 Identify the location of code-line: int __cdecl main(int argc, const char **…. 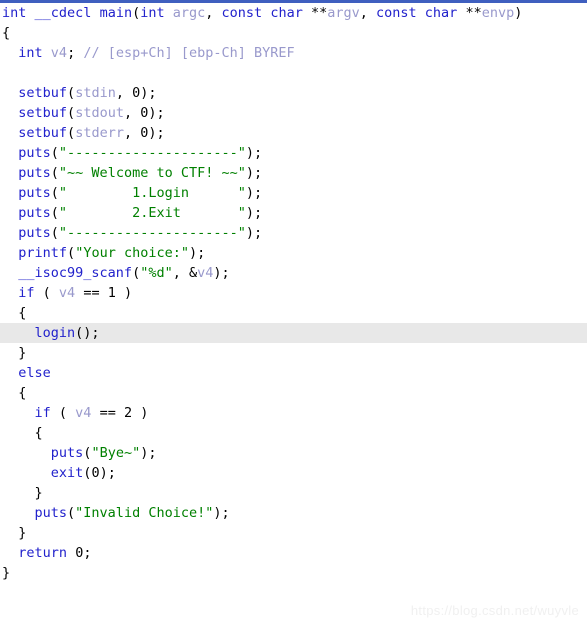
(293, 13).